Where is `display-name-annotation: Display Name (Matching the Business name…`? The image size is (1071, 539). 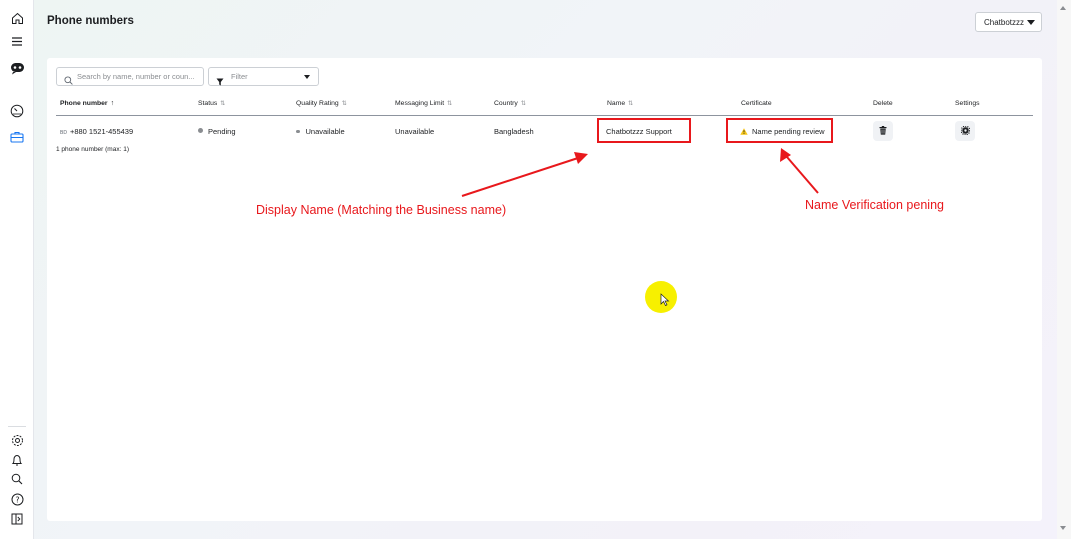
display-name-annotation: Display Name (Matching the Business name… is located at coordinates (381, 210).